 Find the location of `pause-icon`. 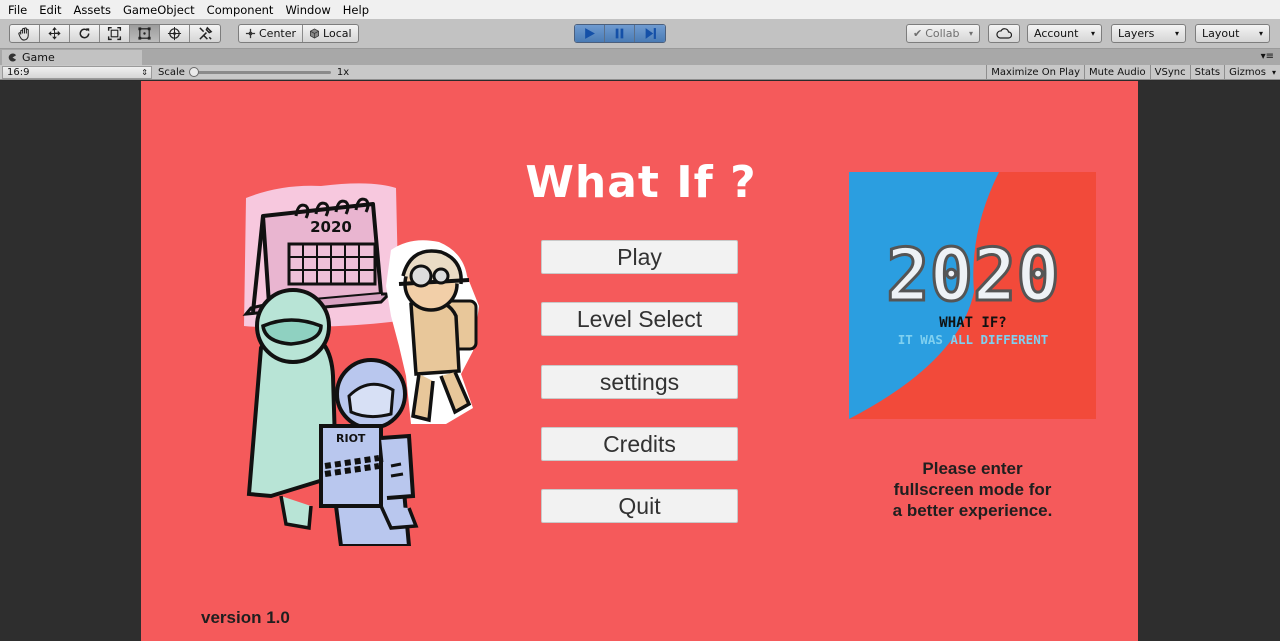

pause-icon is located at coordinates (619, 33).